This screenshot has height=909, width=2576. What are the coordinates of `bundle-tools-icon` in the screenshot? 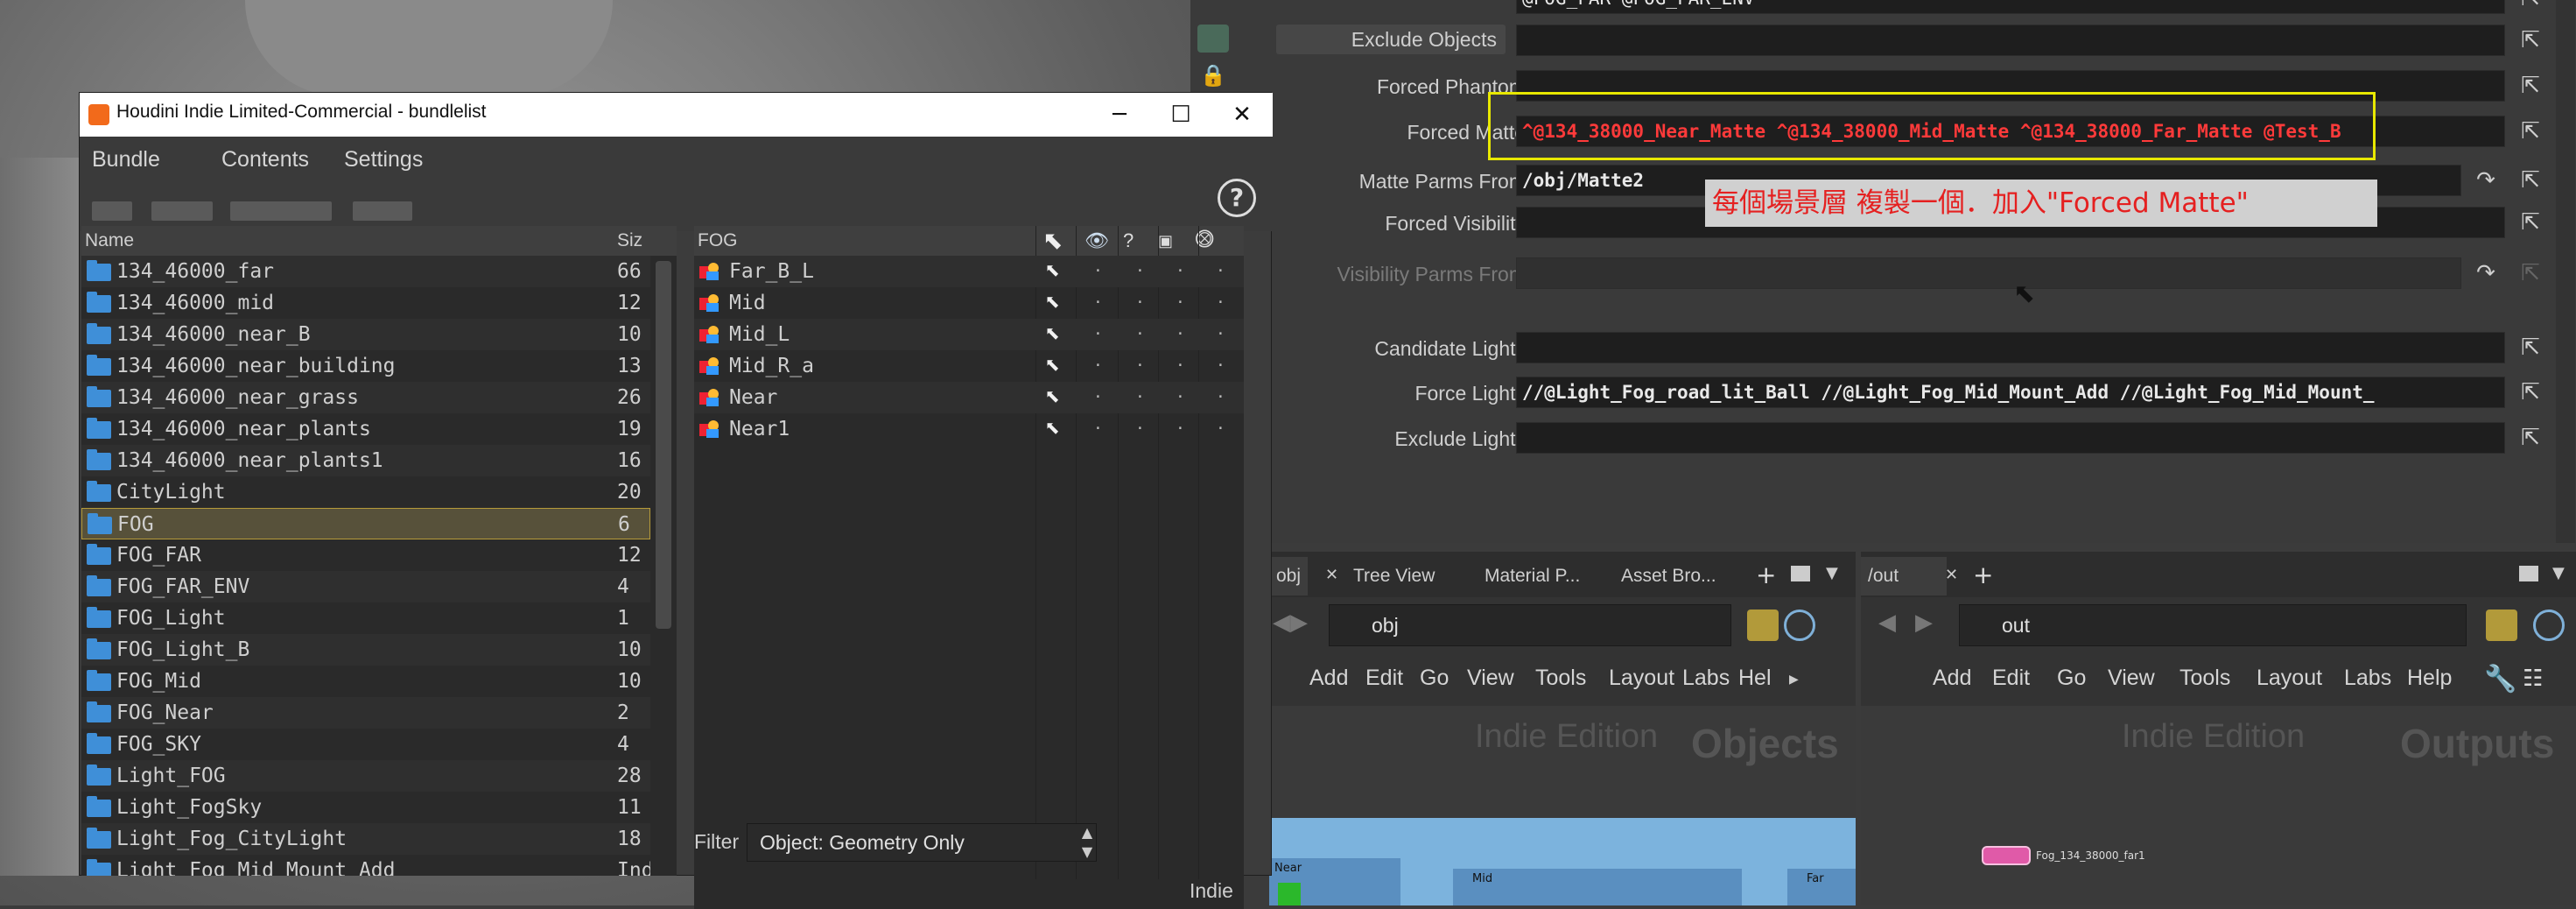 It's located at (182, 211).